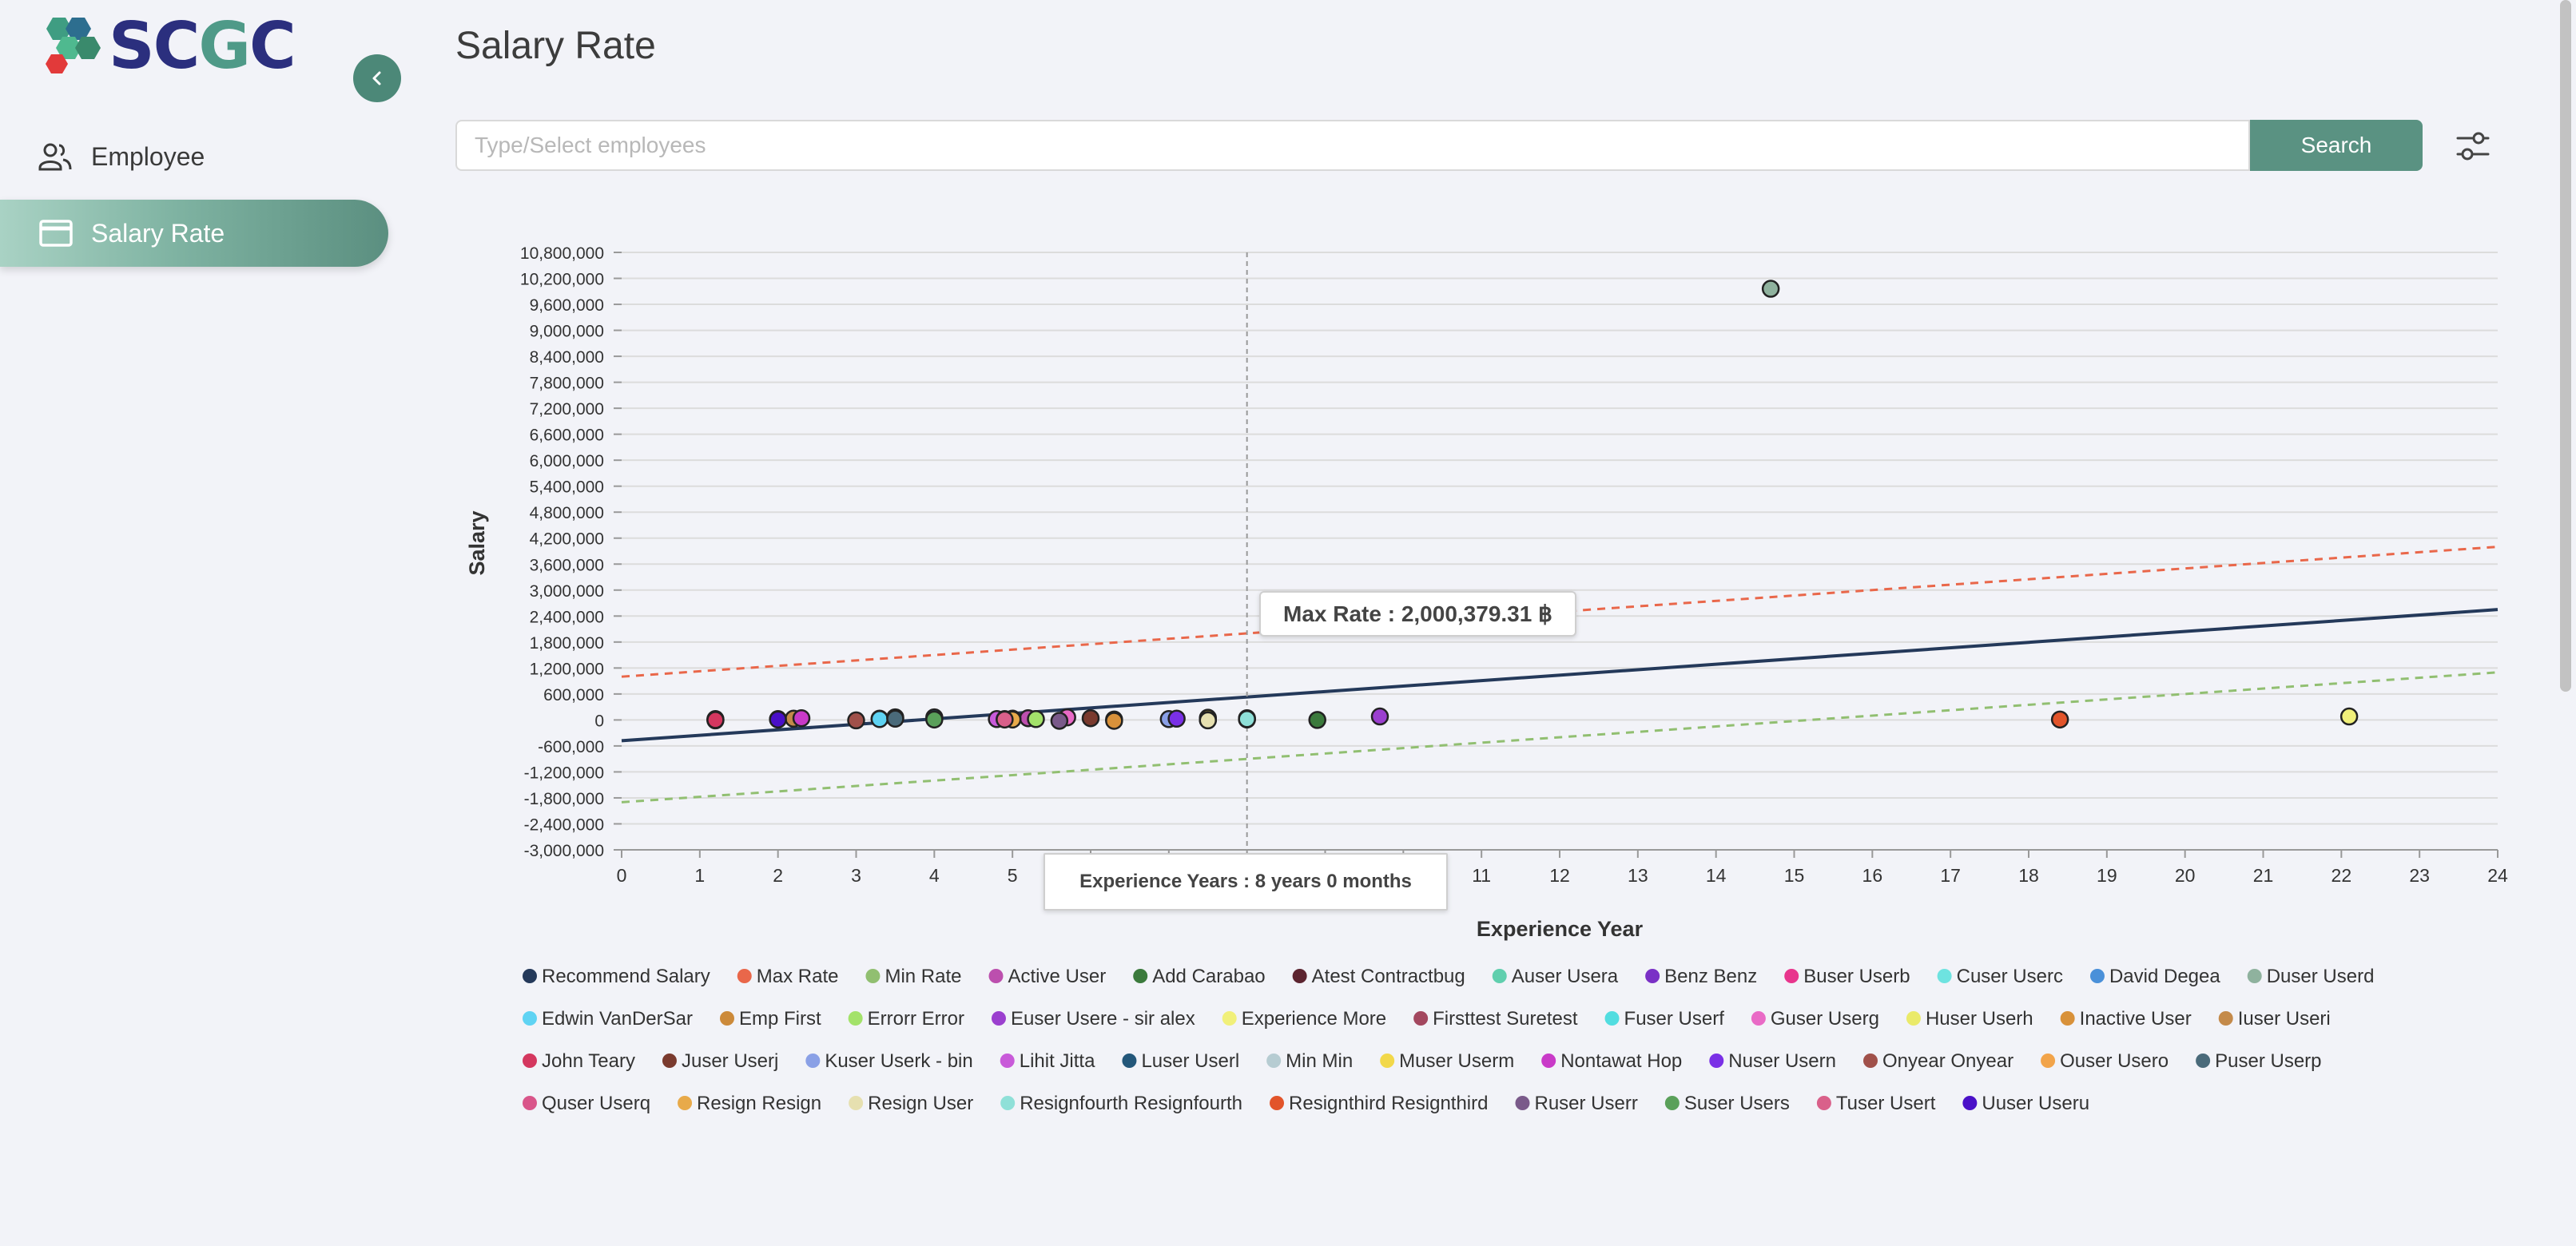 Image resolution: width=2576 pixels, height=1246 pixels. I want to click on legend-item: Nontawat Hop, so click(1611, 1061).